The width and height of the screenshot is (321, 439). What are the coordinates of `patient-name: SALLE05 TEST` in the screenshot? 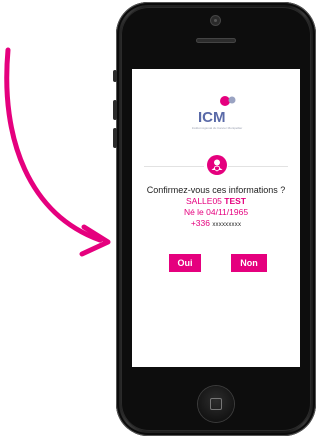 It's located at (216, 201).